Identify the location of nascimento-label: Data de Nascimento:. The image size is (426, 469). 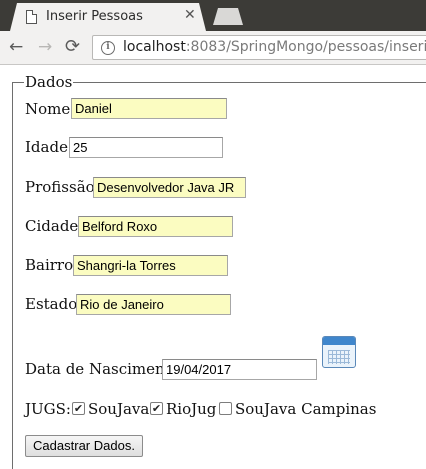
(105, 369).